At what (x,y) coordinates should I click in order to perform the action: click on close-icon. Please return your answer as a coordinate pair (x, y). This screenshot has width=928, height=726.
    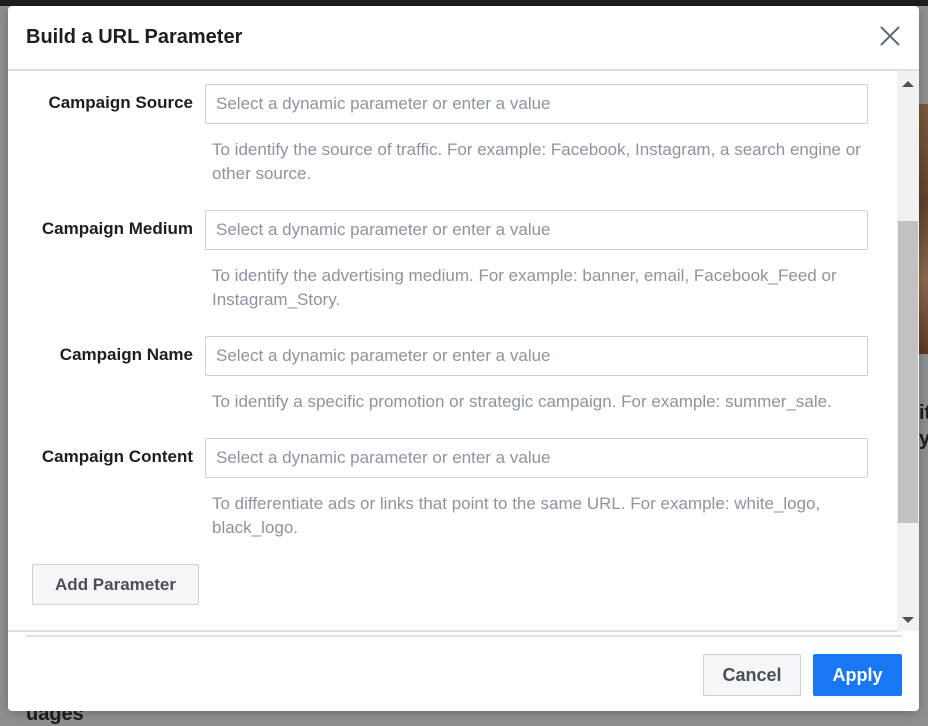
    Looking at the image, I should click on (890, 36).